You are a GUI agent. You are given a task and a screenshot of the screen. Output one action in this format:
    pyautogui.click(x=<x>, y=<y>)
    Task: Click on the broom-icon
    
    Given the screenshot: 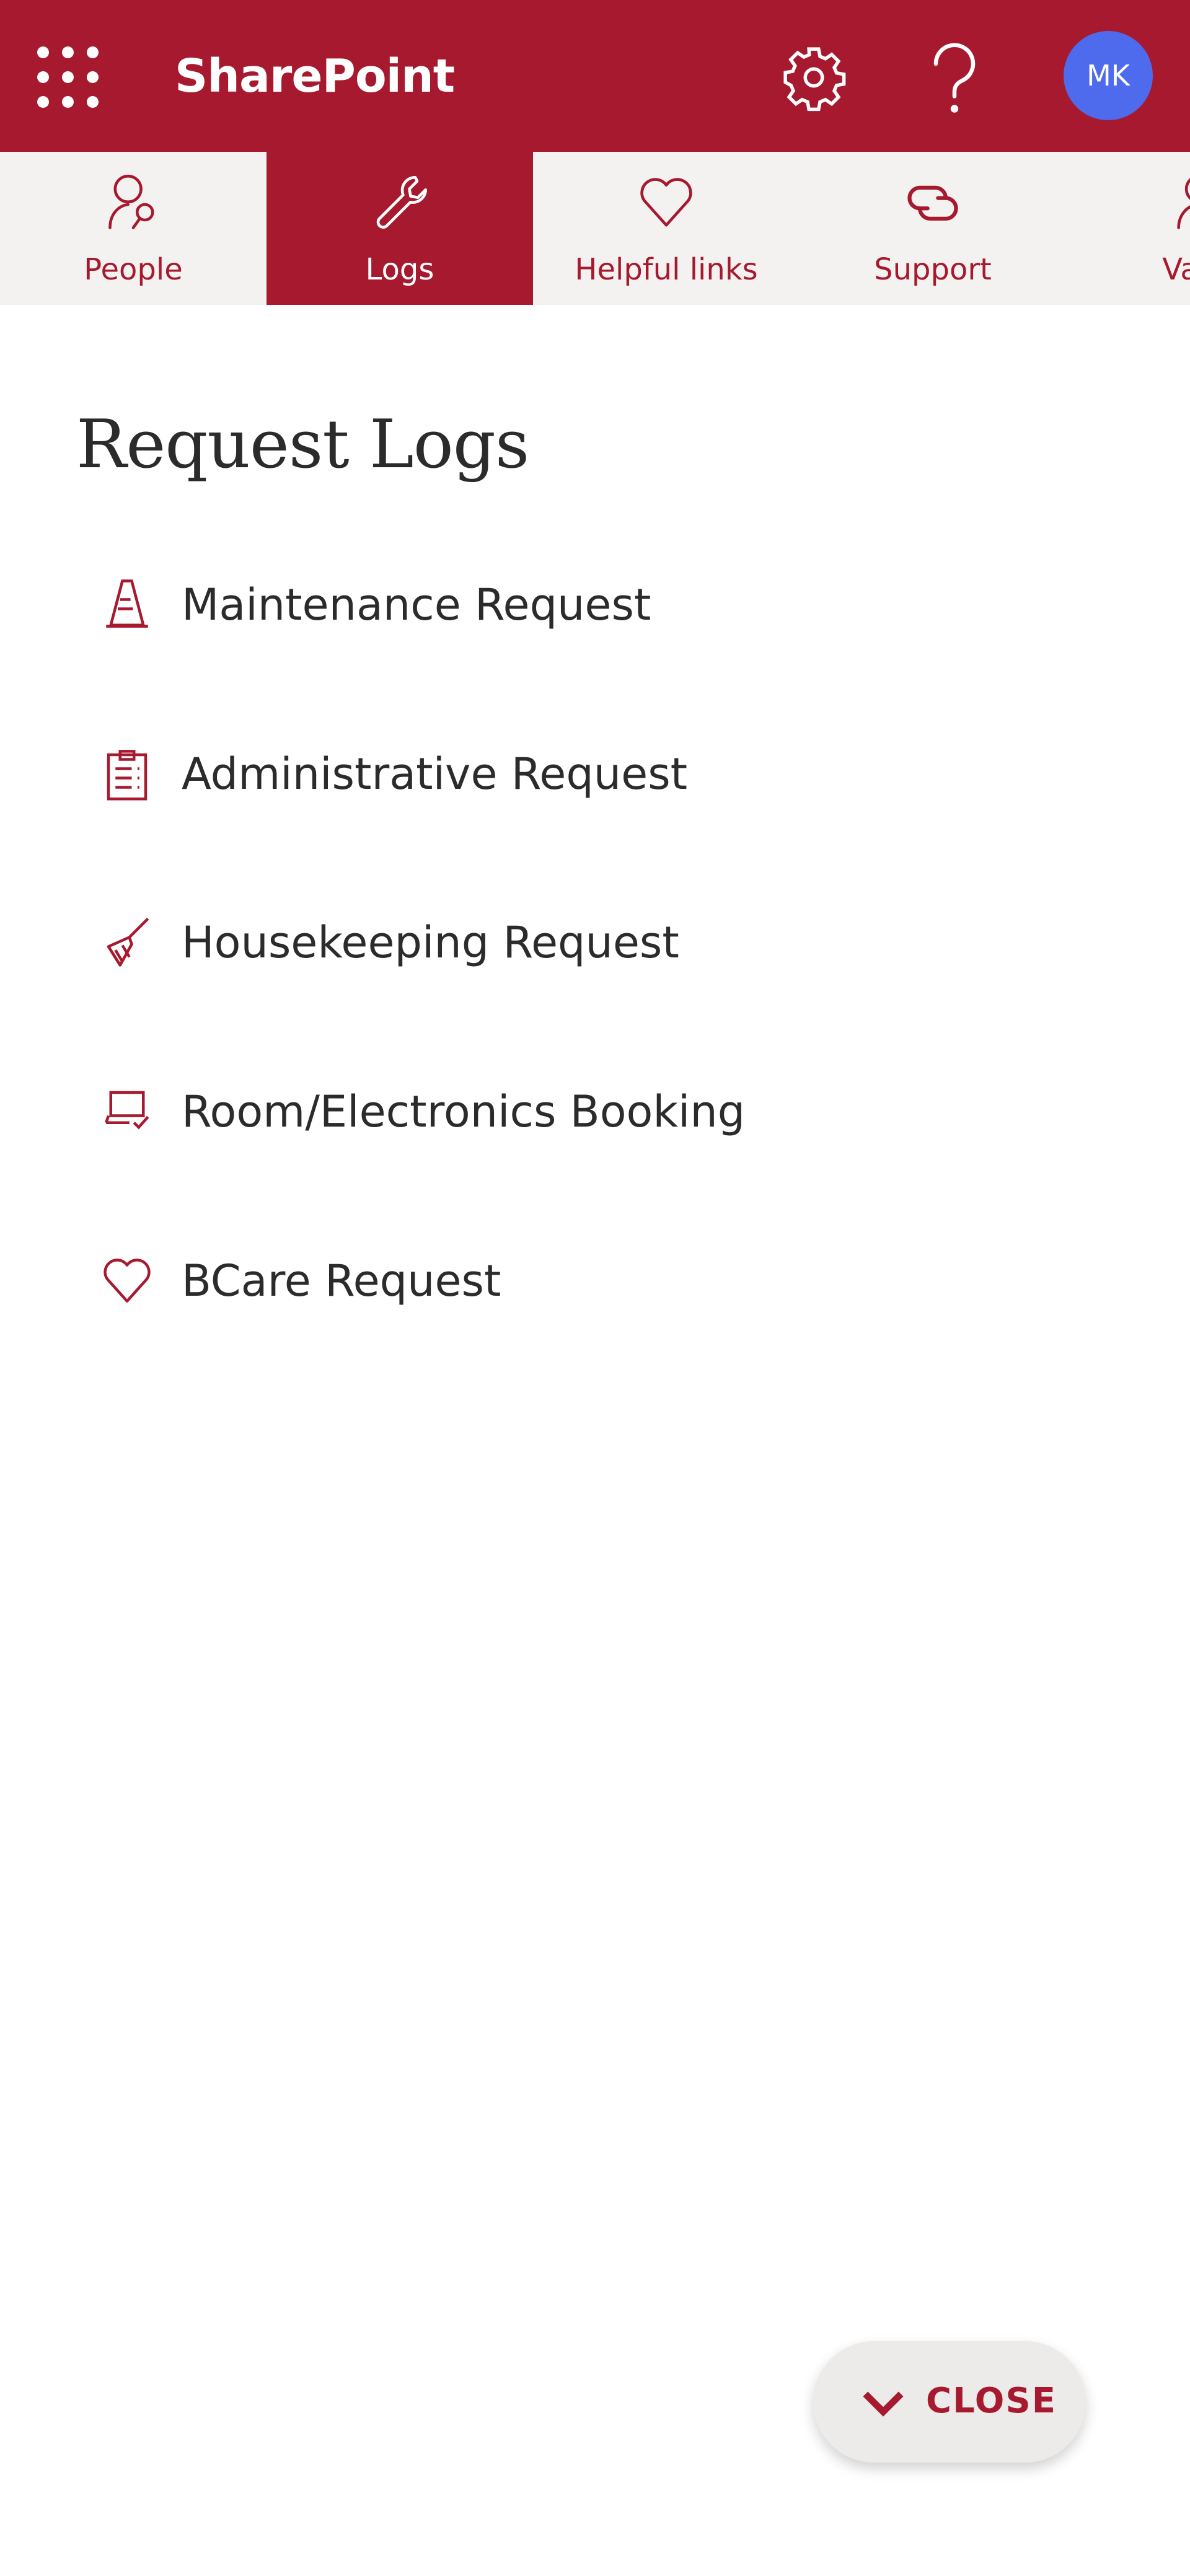 What is the action you would take?
    pyautogui.click(x=128, y=942)
    